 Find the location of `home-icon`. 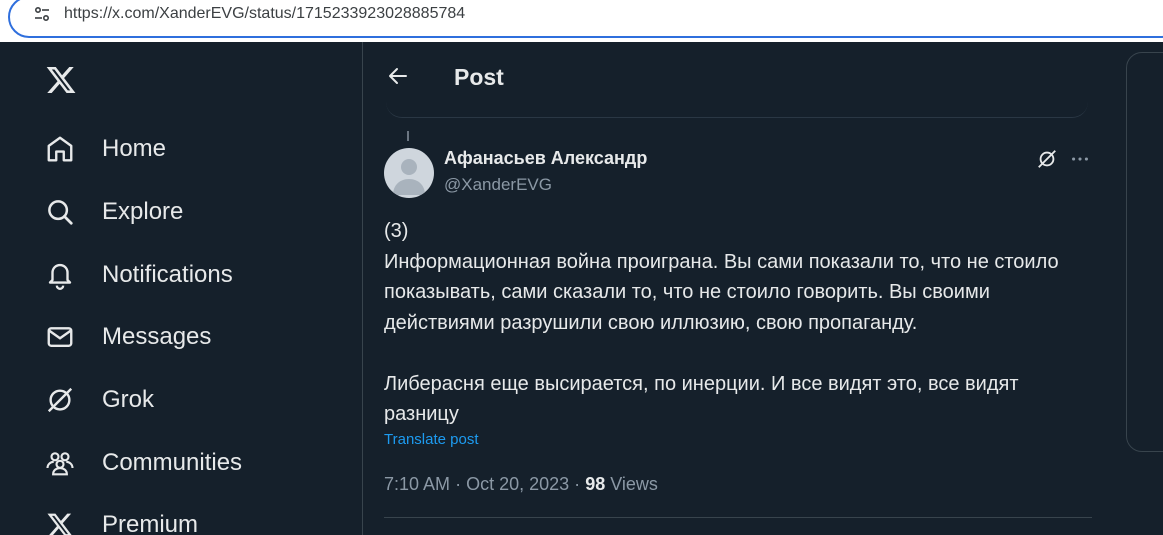

home-icon is located at coordinates (60, 149).